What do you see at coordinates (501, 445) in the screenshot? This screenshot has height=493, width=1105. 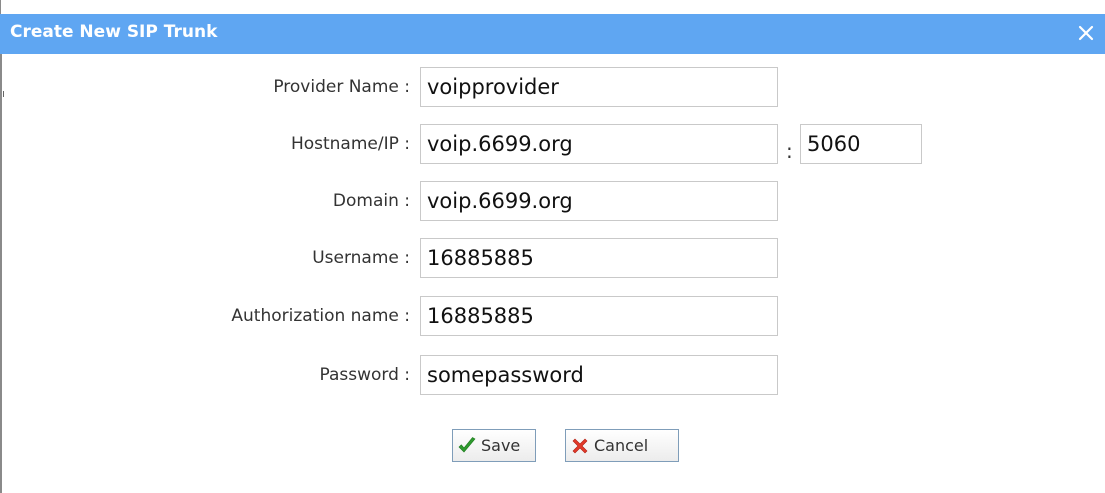 I see `save-button-label: Save` at bounding box center [501, 445].